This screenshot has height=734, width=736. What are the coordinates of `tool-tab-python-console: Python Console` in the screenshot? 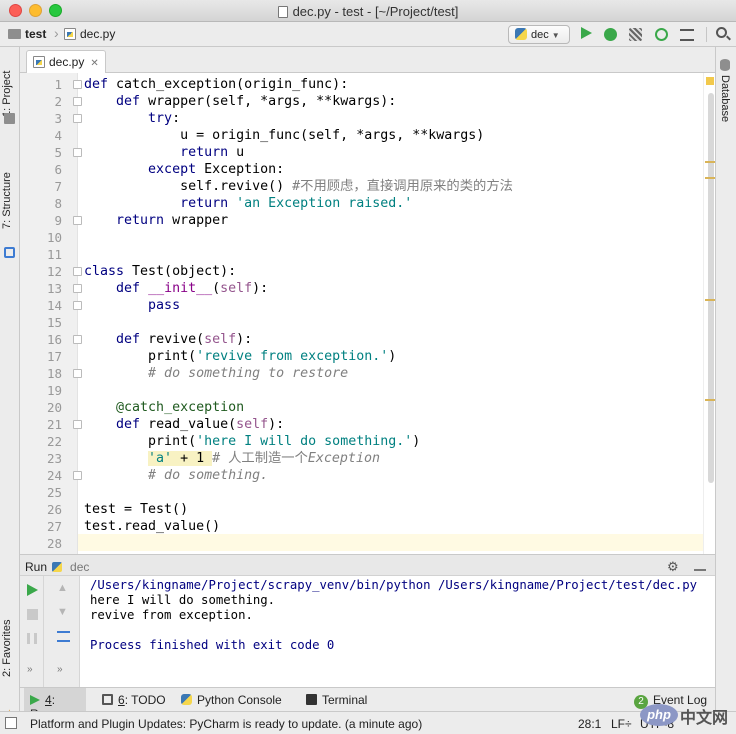 It's located at (231, 699).